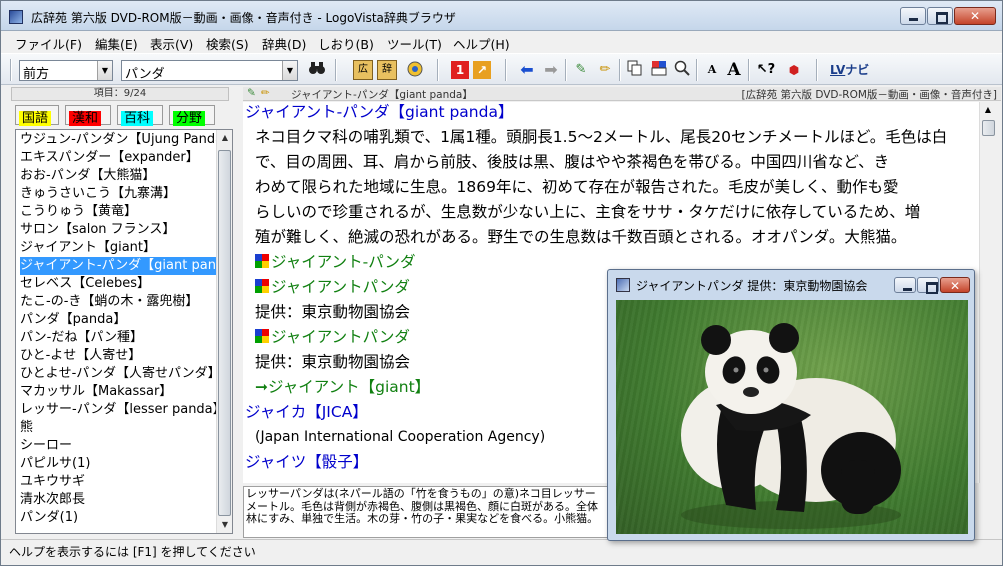 This screenshot has width=1003, height=566. What do you see at coordinates (118, 230) in the screenshot?
I see `list-item: サロン【salon フランス】` at bounding box center [118, 230].